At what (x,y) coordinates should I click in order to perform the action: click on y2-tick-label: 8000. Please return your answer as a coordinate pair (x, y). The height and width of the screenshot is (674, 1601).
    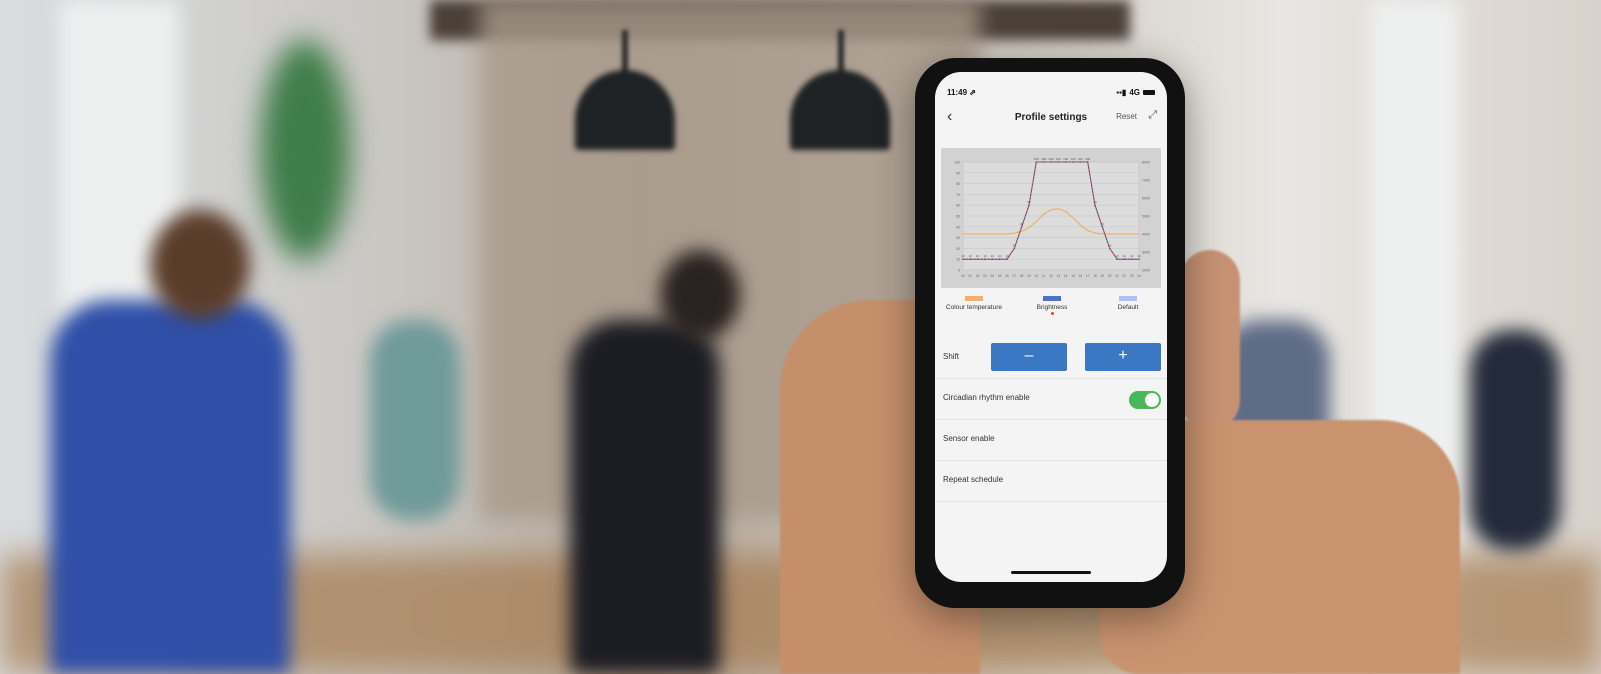
    Looking at the image, I should click on (1146, 163).